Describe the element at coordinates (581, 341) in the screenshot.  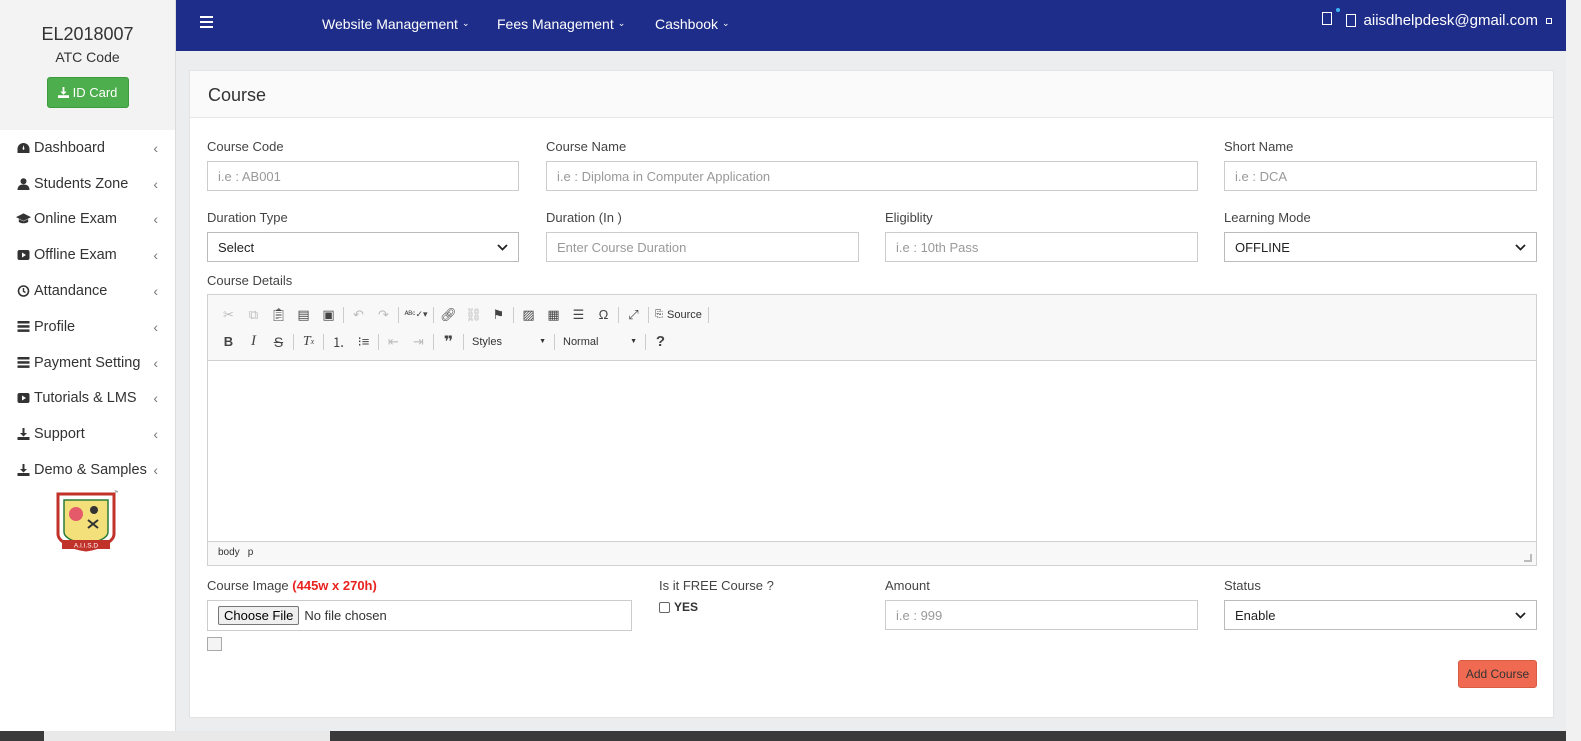
I see `format-label: Normal` at that location.